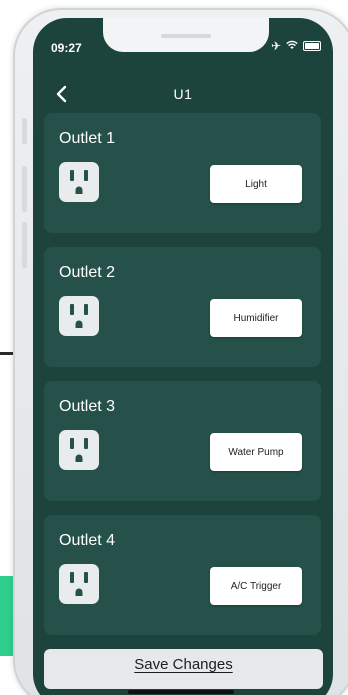 The height and width of the screenshot is (695, 348). I want to click on outlet-card-1: Outlet 1 Light, so click(182, 173).